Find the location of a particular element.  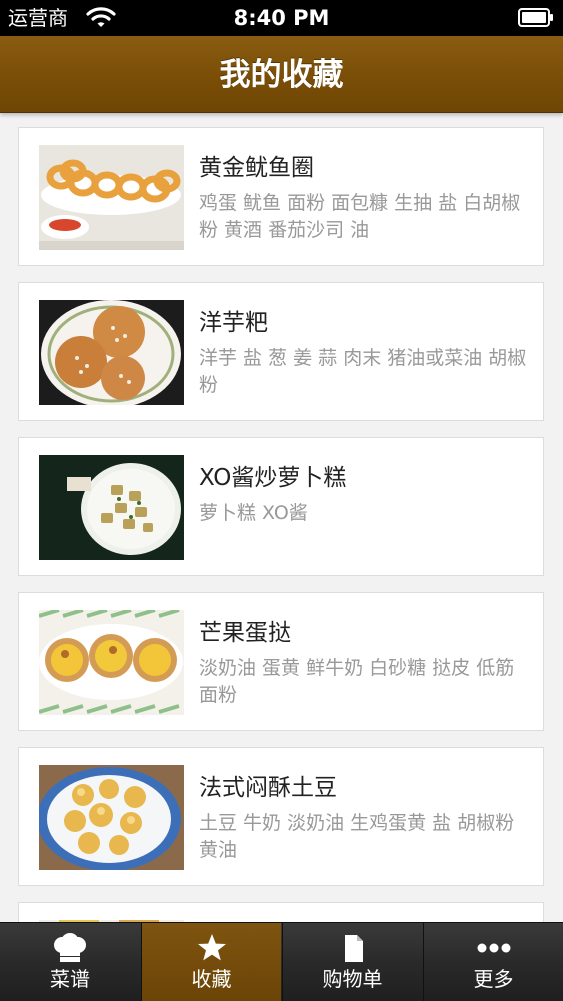

tab-bar: 菜谱 收藏 购物单 更多 is located at coordinates (281, 961).